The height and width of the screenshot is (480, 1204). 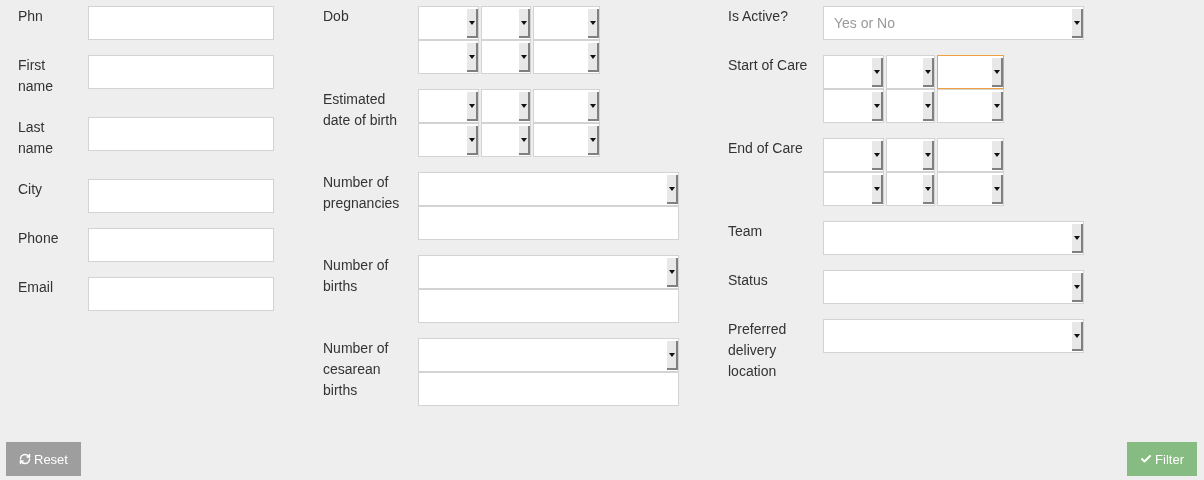 What do you see at coordinates (758, 16) in the screenshot?
I see `field-label: Is Active?` at bounding box center [758, 16].